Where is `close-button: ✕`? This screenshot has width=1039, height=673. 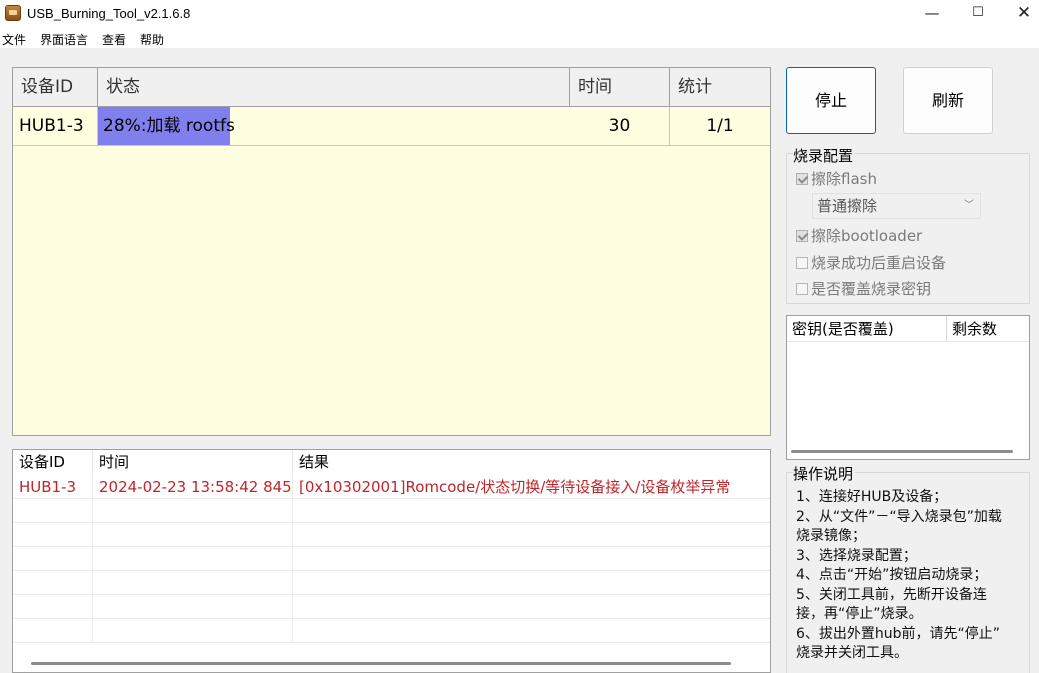 close-button: ✕ is located at coordinates (1020, 14).